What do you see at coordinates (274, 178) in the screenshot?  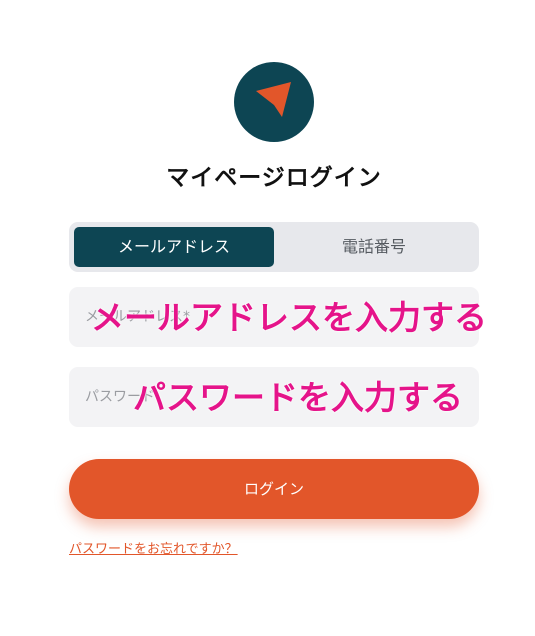 I see `page-title: マイページログイン` at bounding box center [274, 178].